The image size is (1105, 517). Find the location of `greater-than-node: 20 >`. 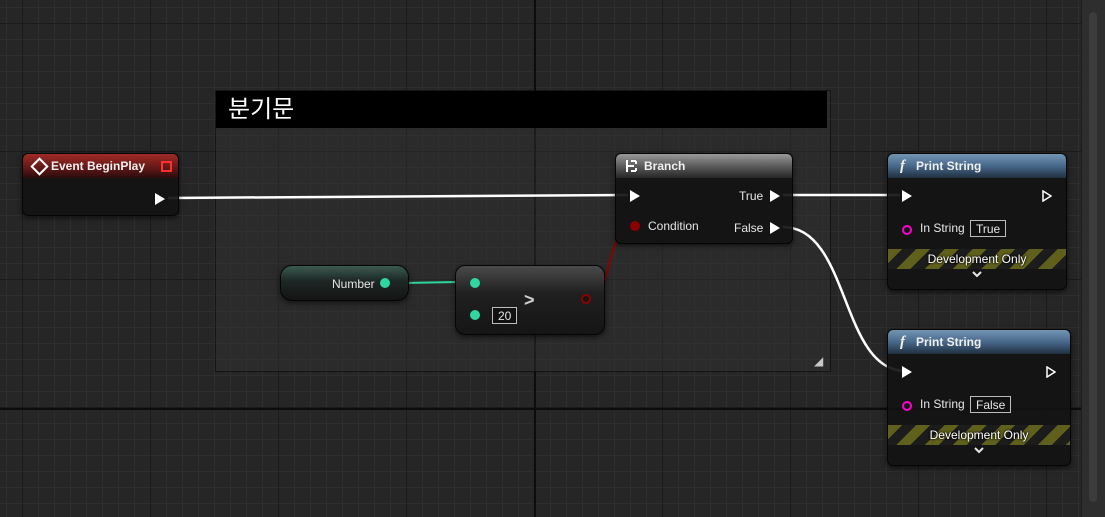

greater-than-node: 20 > is located at coordinates (530, 300).